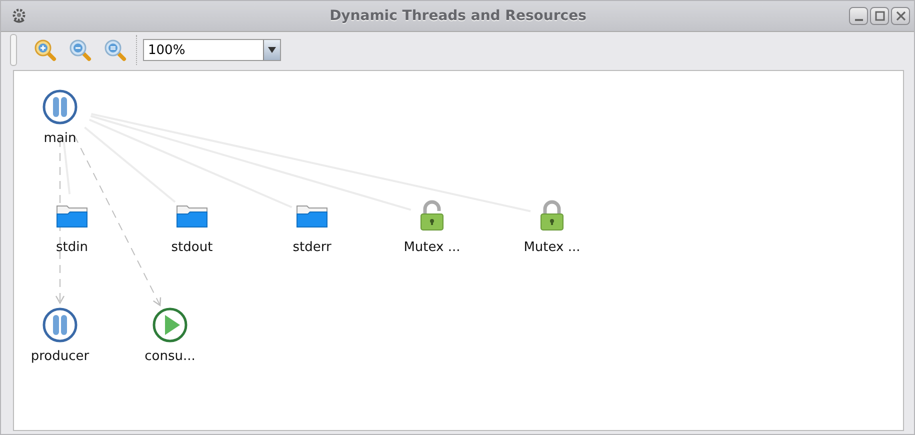 The image size is (915, 435). Describe the element at coordinates (192, 247) in the screenshot. I see `node-label: stdout` at that location.